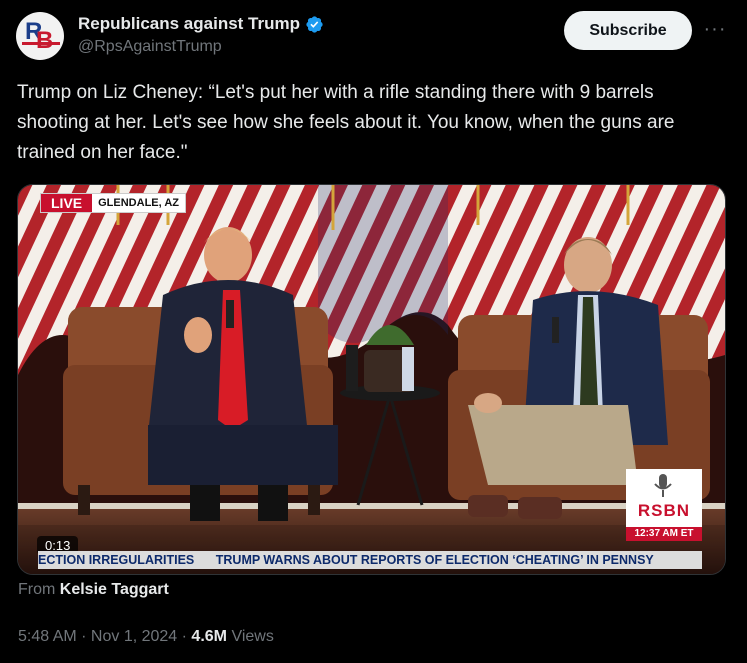 The image size is (747, 663). I want to click on author-avatar: R B, so click(40, 36).